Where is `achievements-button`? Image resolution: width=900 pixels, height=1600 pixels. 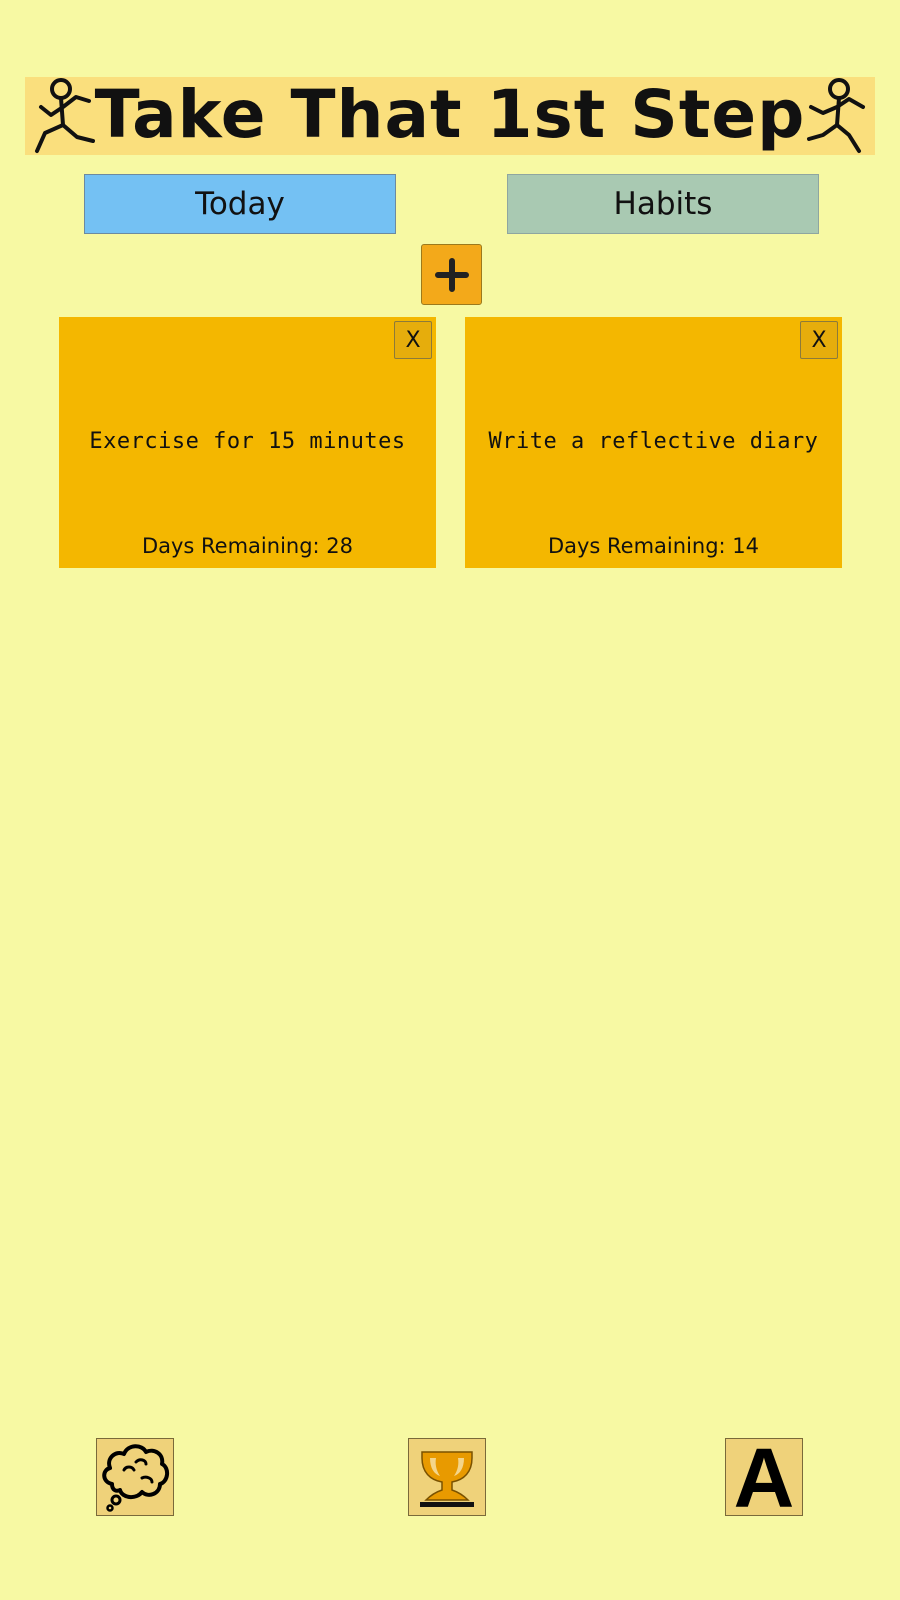 achievements-button is located at coordinates (447, 1477).